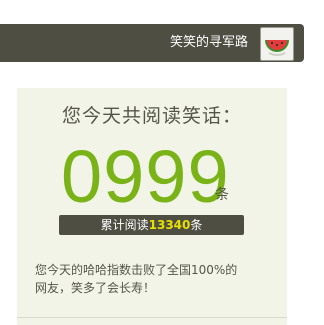 The height and width of the screenshot is (325, 324). I want to click on total-read-count: 13340, so click(169, 225).